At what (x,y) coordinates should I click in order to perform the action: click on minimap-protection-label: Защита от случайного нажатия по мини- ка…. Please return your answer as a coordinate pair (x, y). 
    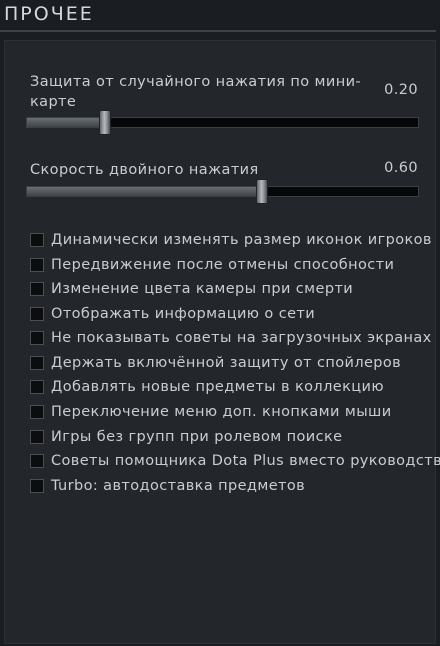
    Looking at the image, I should click on (195, 92).